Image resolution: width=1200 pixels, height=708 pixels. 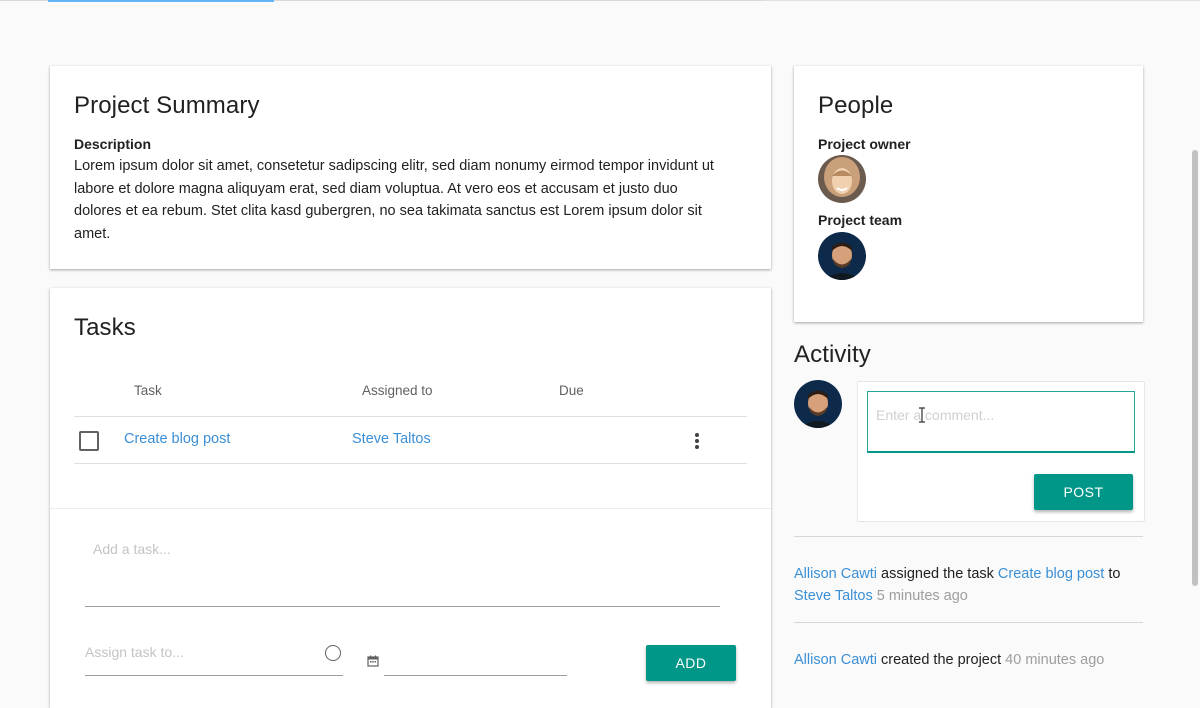 I want to click on activity-text: assigned the task, so click(x=937, y=574).